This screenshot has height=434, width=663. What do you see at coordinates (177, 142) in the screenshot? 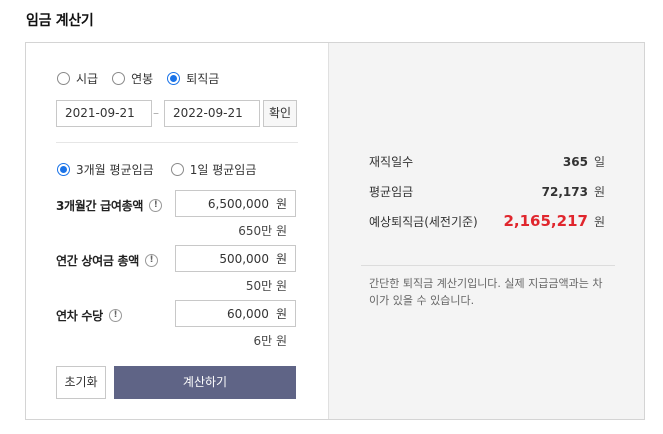
I see `section-divider` at bounding box center [177, 142].